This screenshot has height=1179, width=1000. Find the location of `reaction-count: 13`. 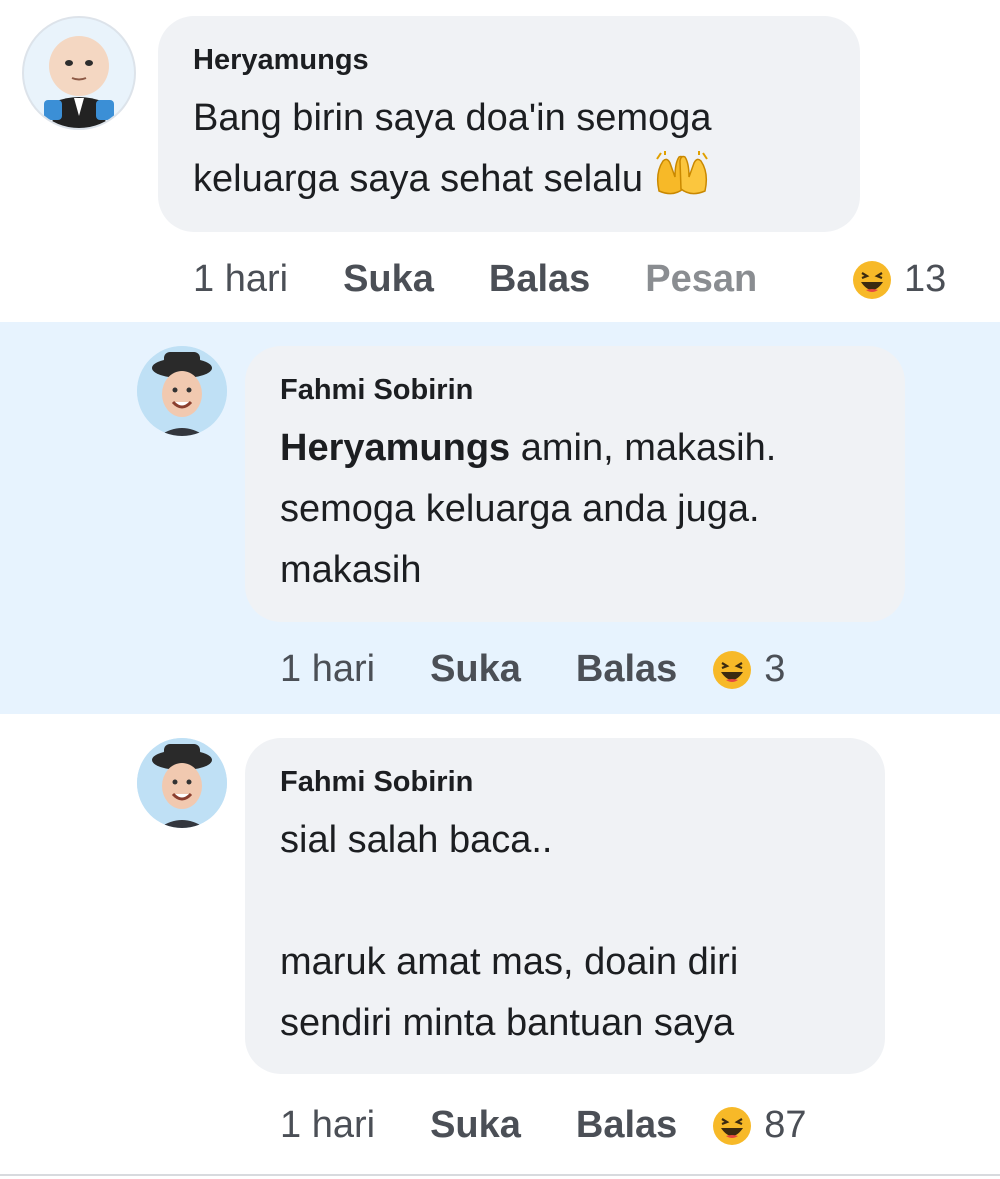

reaction-count: 13 is located at coordinates (925, 279).